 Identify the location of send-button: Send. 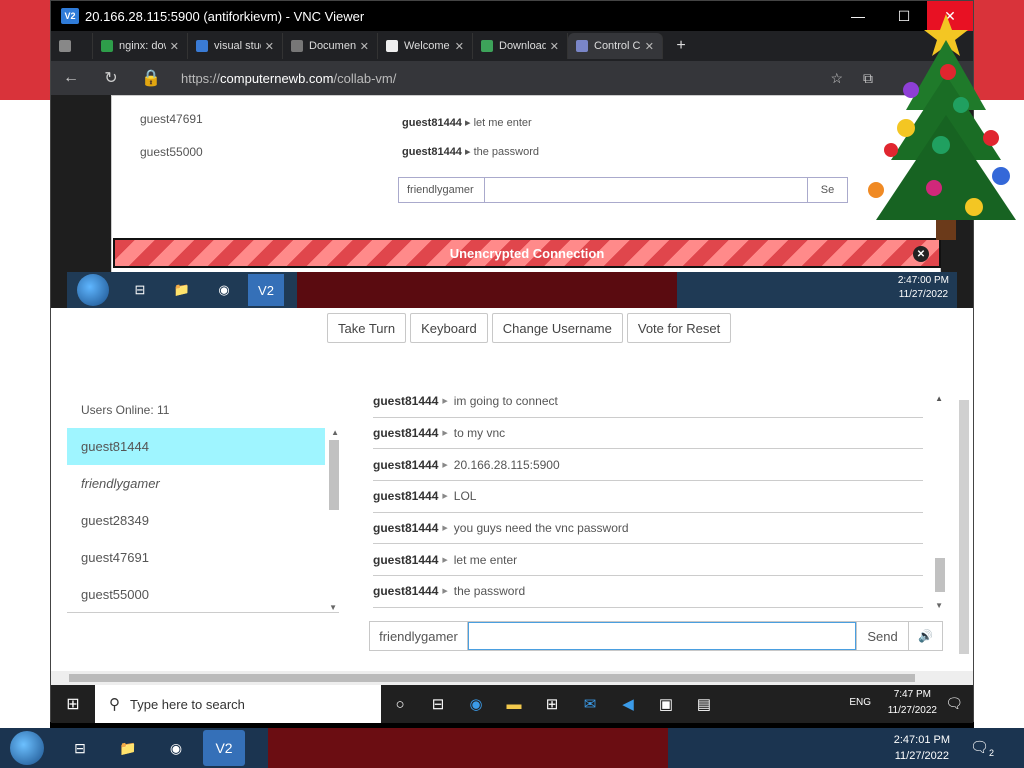
(882, 636).